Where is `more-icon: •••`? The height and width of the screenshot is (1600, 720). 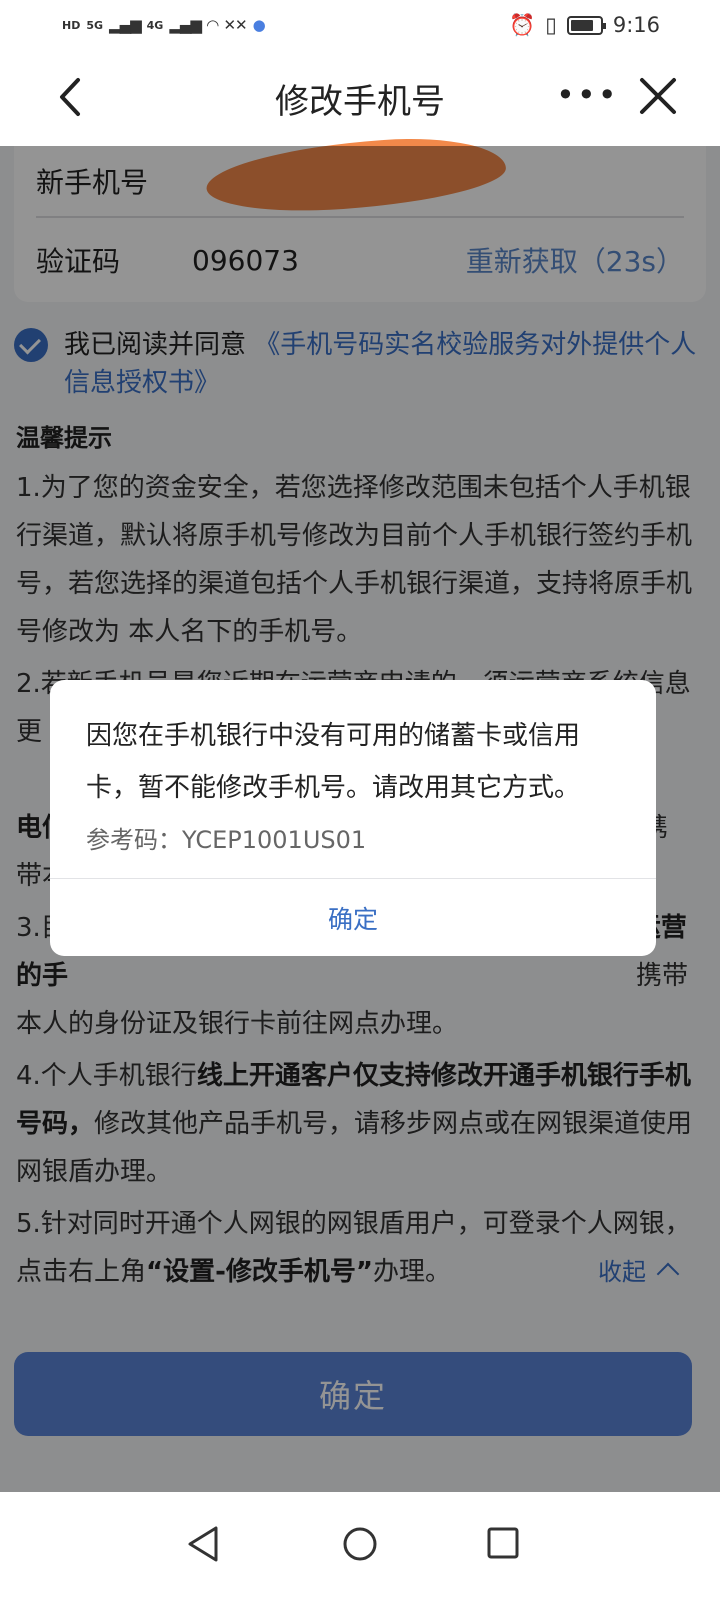 more-icon: ••• is located at coordinates (587, 95).